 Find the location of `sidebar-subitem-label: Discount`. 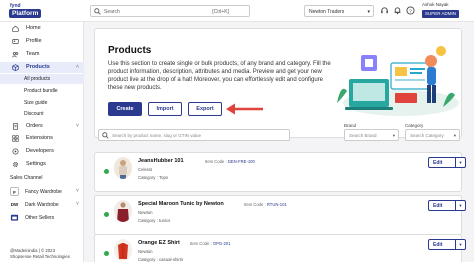

sidebar-subitem-label: Discount is located at coordinates (34, 114).